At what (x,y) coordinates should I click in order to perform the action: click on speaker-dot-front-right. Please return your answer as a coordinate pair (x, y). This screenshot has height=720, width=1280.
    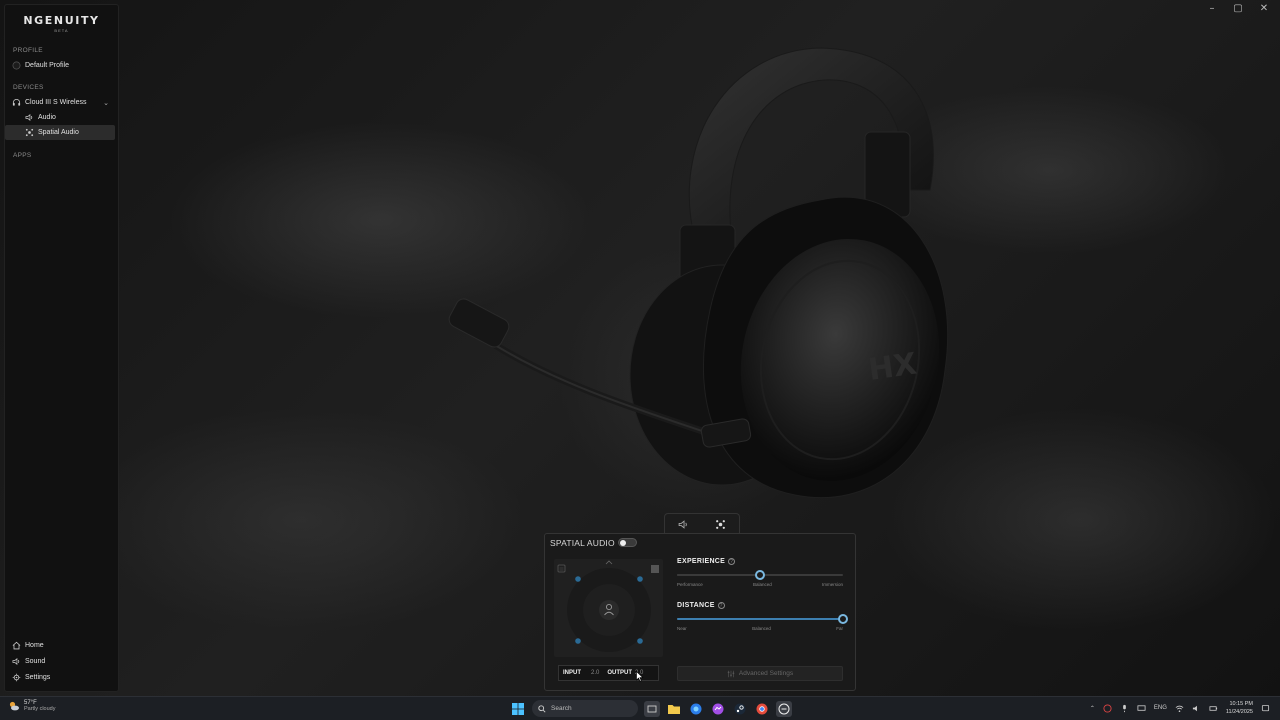
    Looking at the image, I should click on (640, 579).